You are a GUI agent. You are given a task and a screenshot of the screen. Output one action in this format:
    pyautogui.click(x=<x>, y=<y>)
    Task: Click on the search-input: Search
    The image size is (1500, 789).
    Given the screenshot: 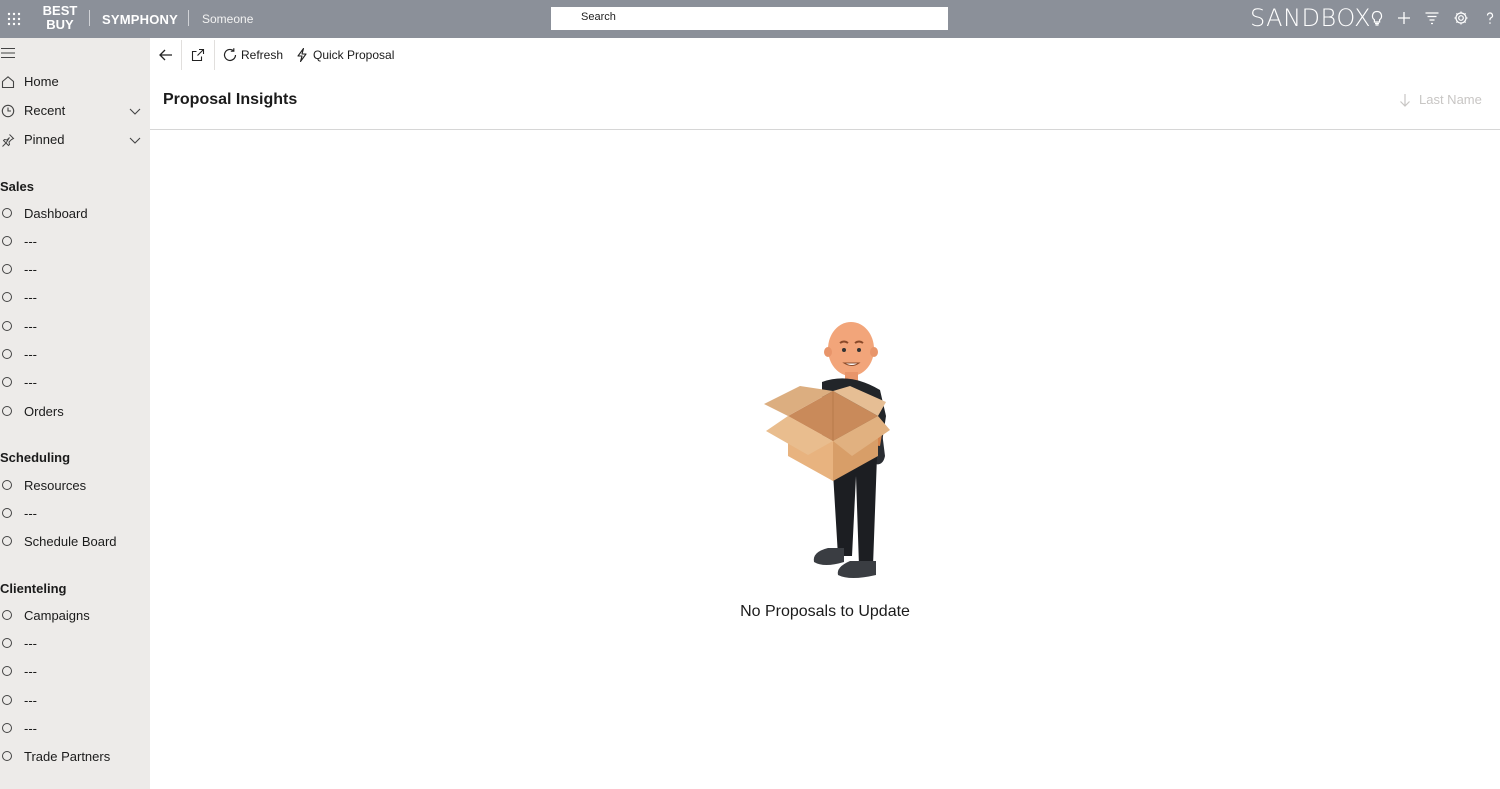 What is the action you would take?
    pyautogui.click(x=749, y=18)
    